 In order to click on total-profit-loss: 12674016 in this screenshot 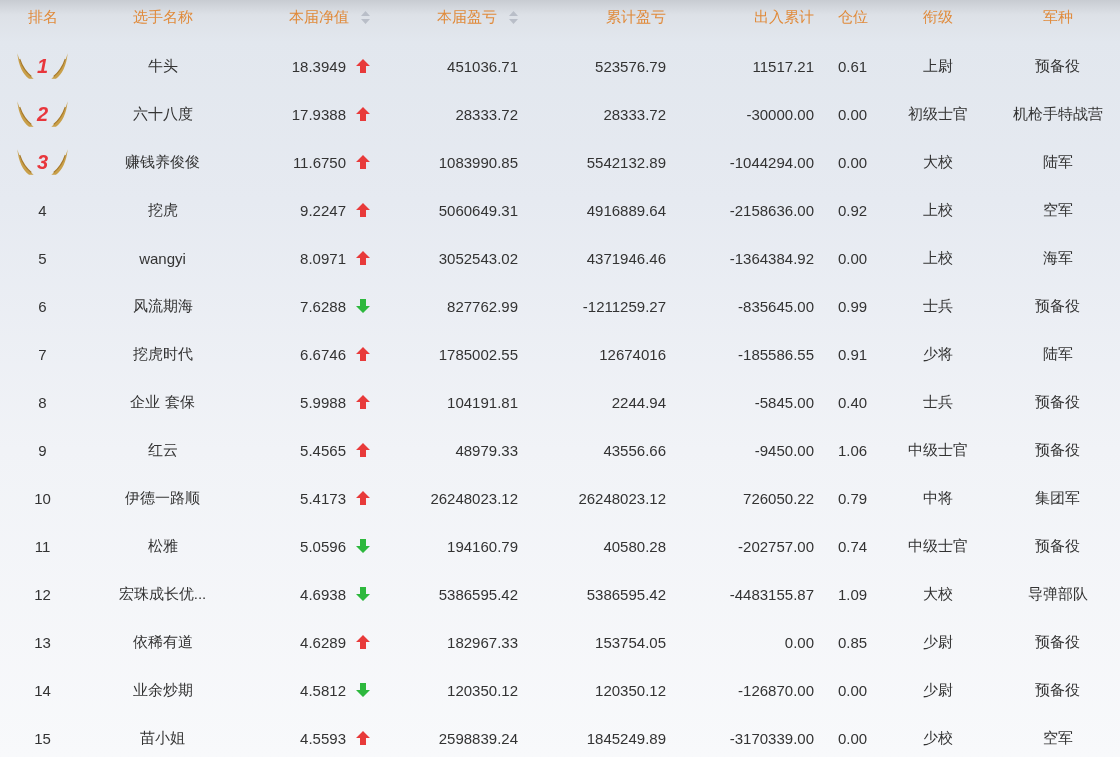, I will do `click(632, 354)`.